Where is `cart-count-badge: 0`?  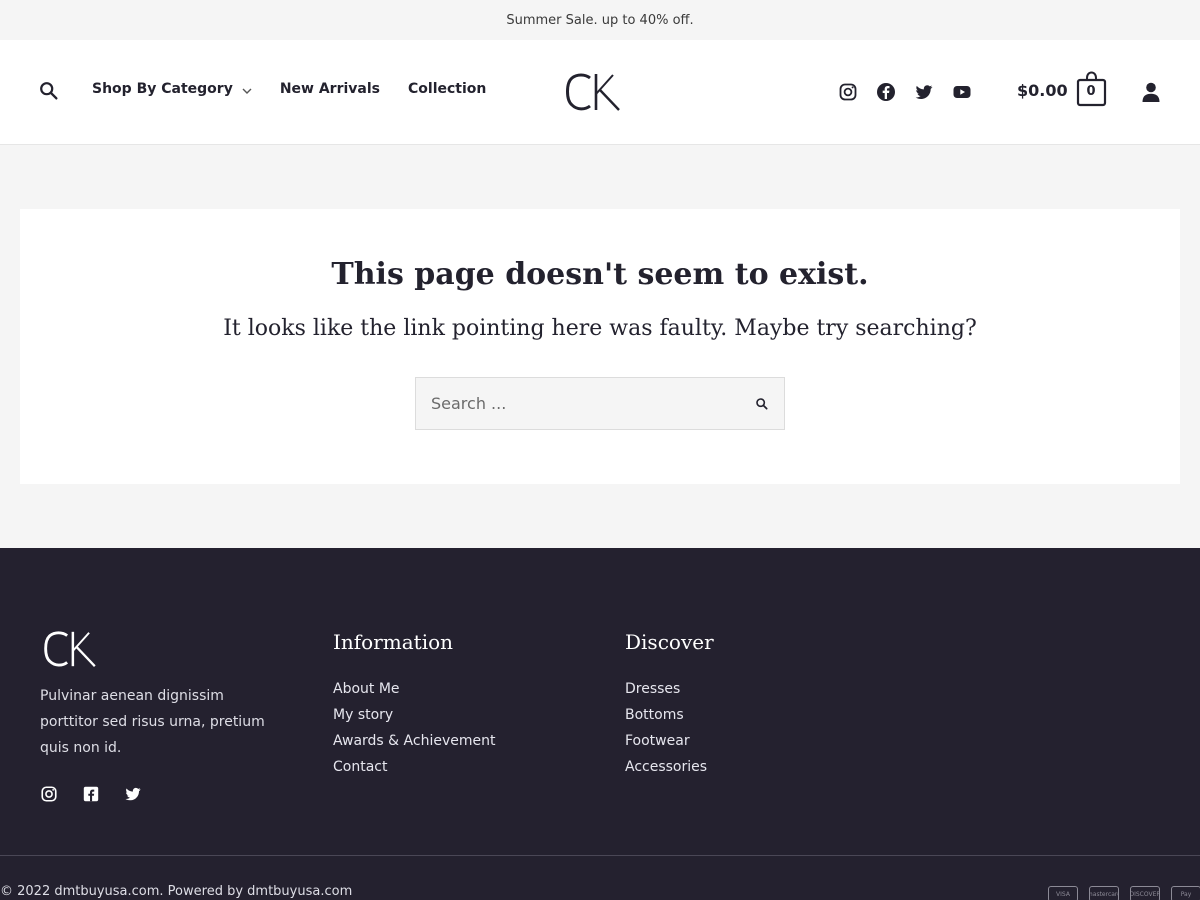
cart-count-badge: 0 is located at coordinates (1091, 91).